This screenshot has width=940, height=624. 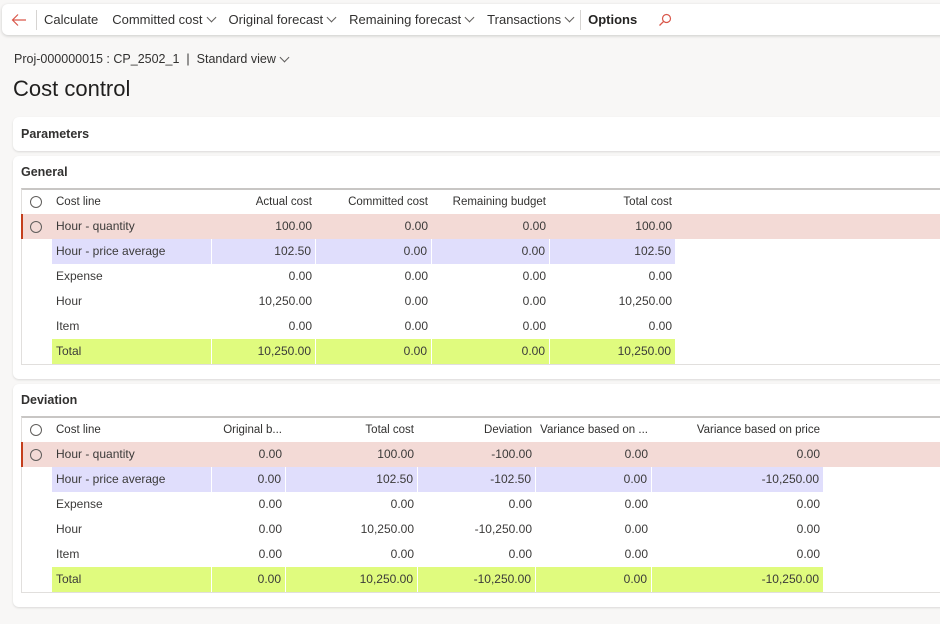 I want to click on transactions-menu: Transactions, so click(x=530, y=19).